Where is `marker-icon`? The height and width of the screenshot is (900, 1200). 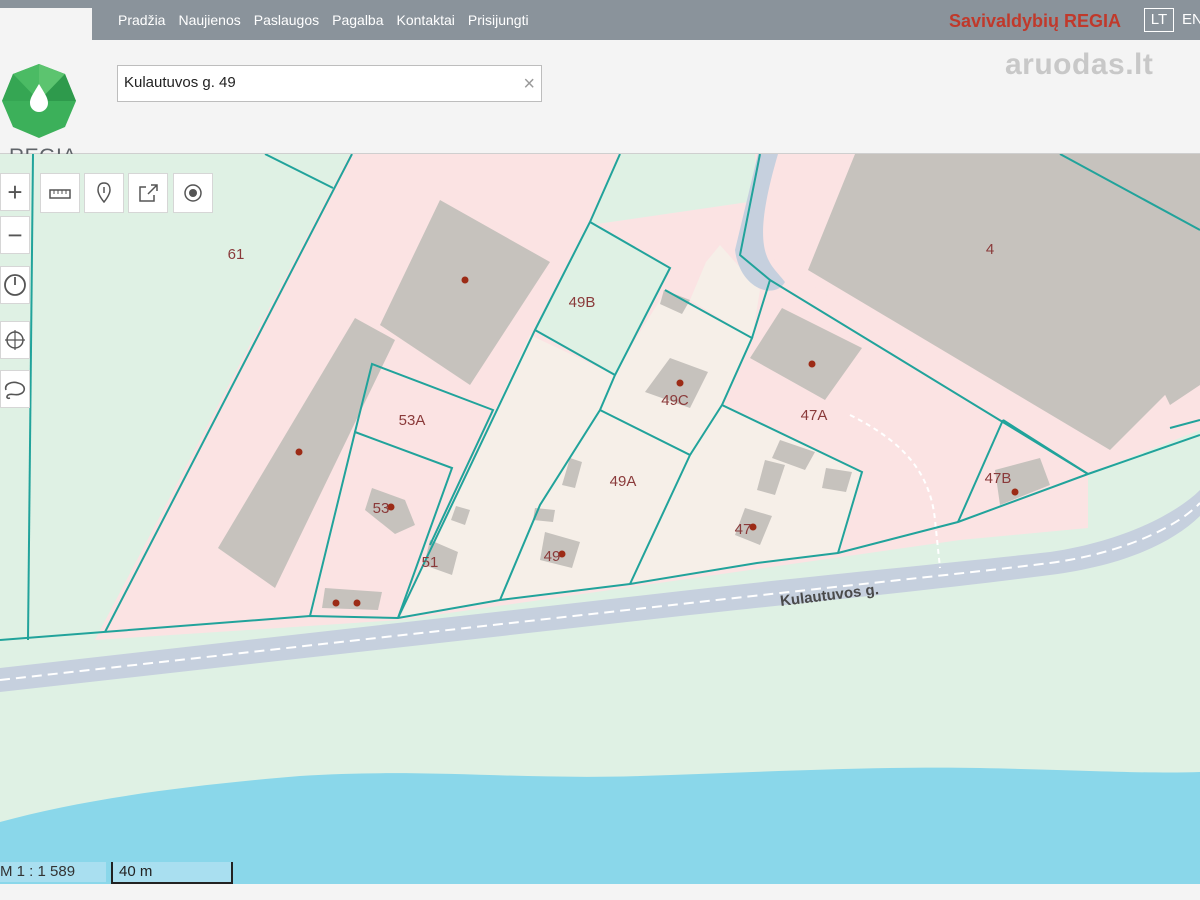
marker-icon is located at coordinates (104, 193).